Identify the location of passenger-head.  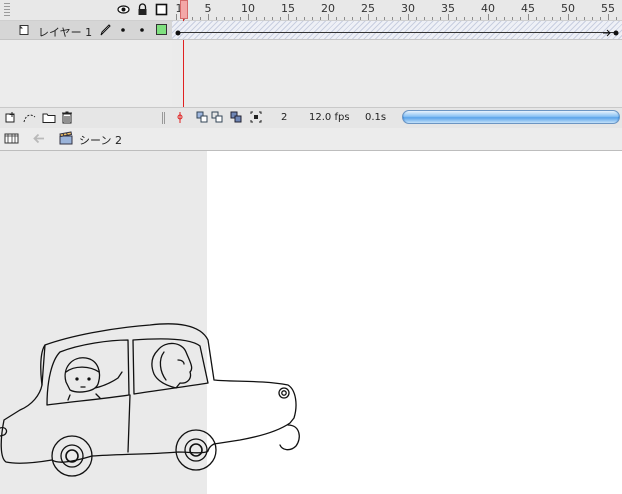
(172, 365).